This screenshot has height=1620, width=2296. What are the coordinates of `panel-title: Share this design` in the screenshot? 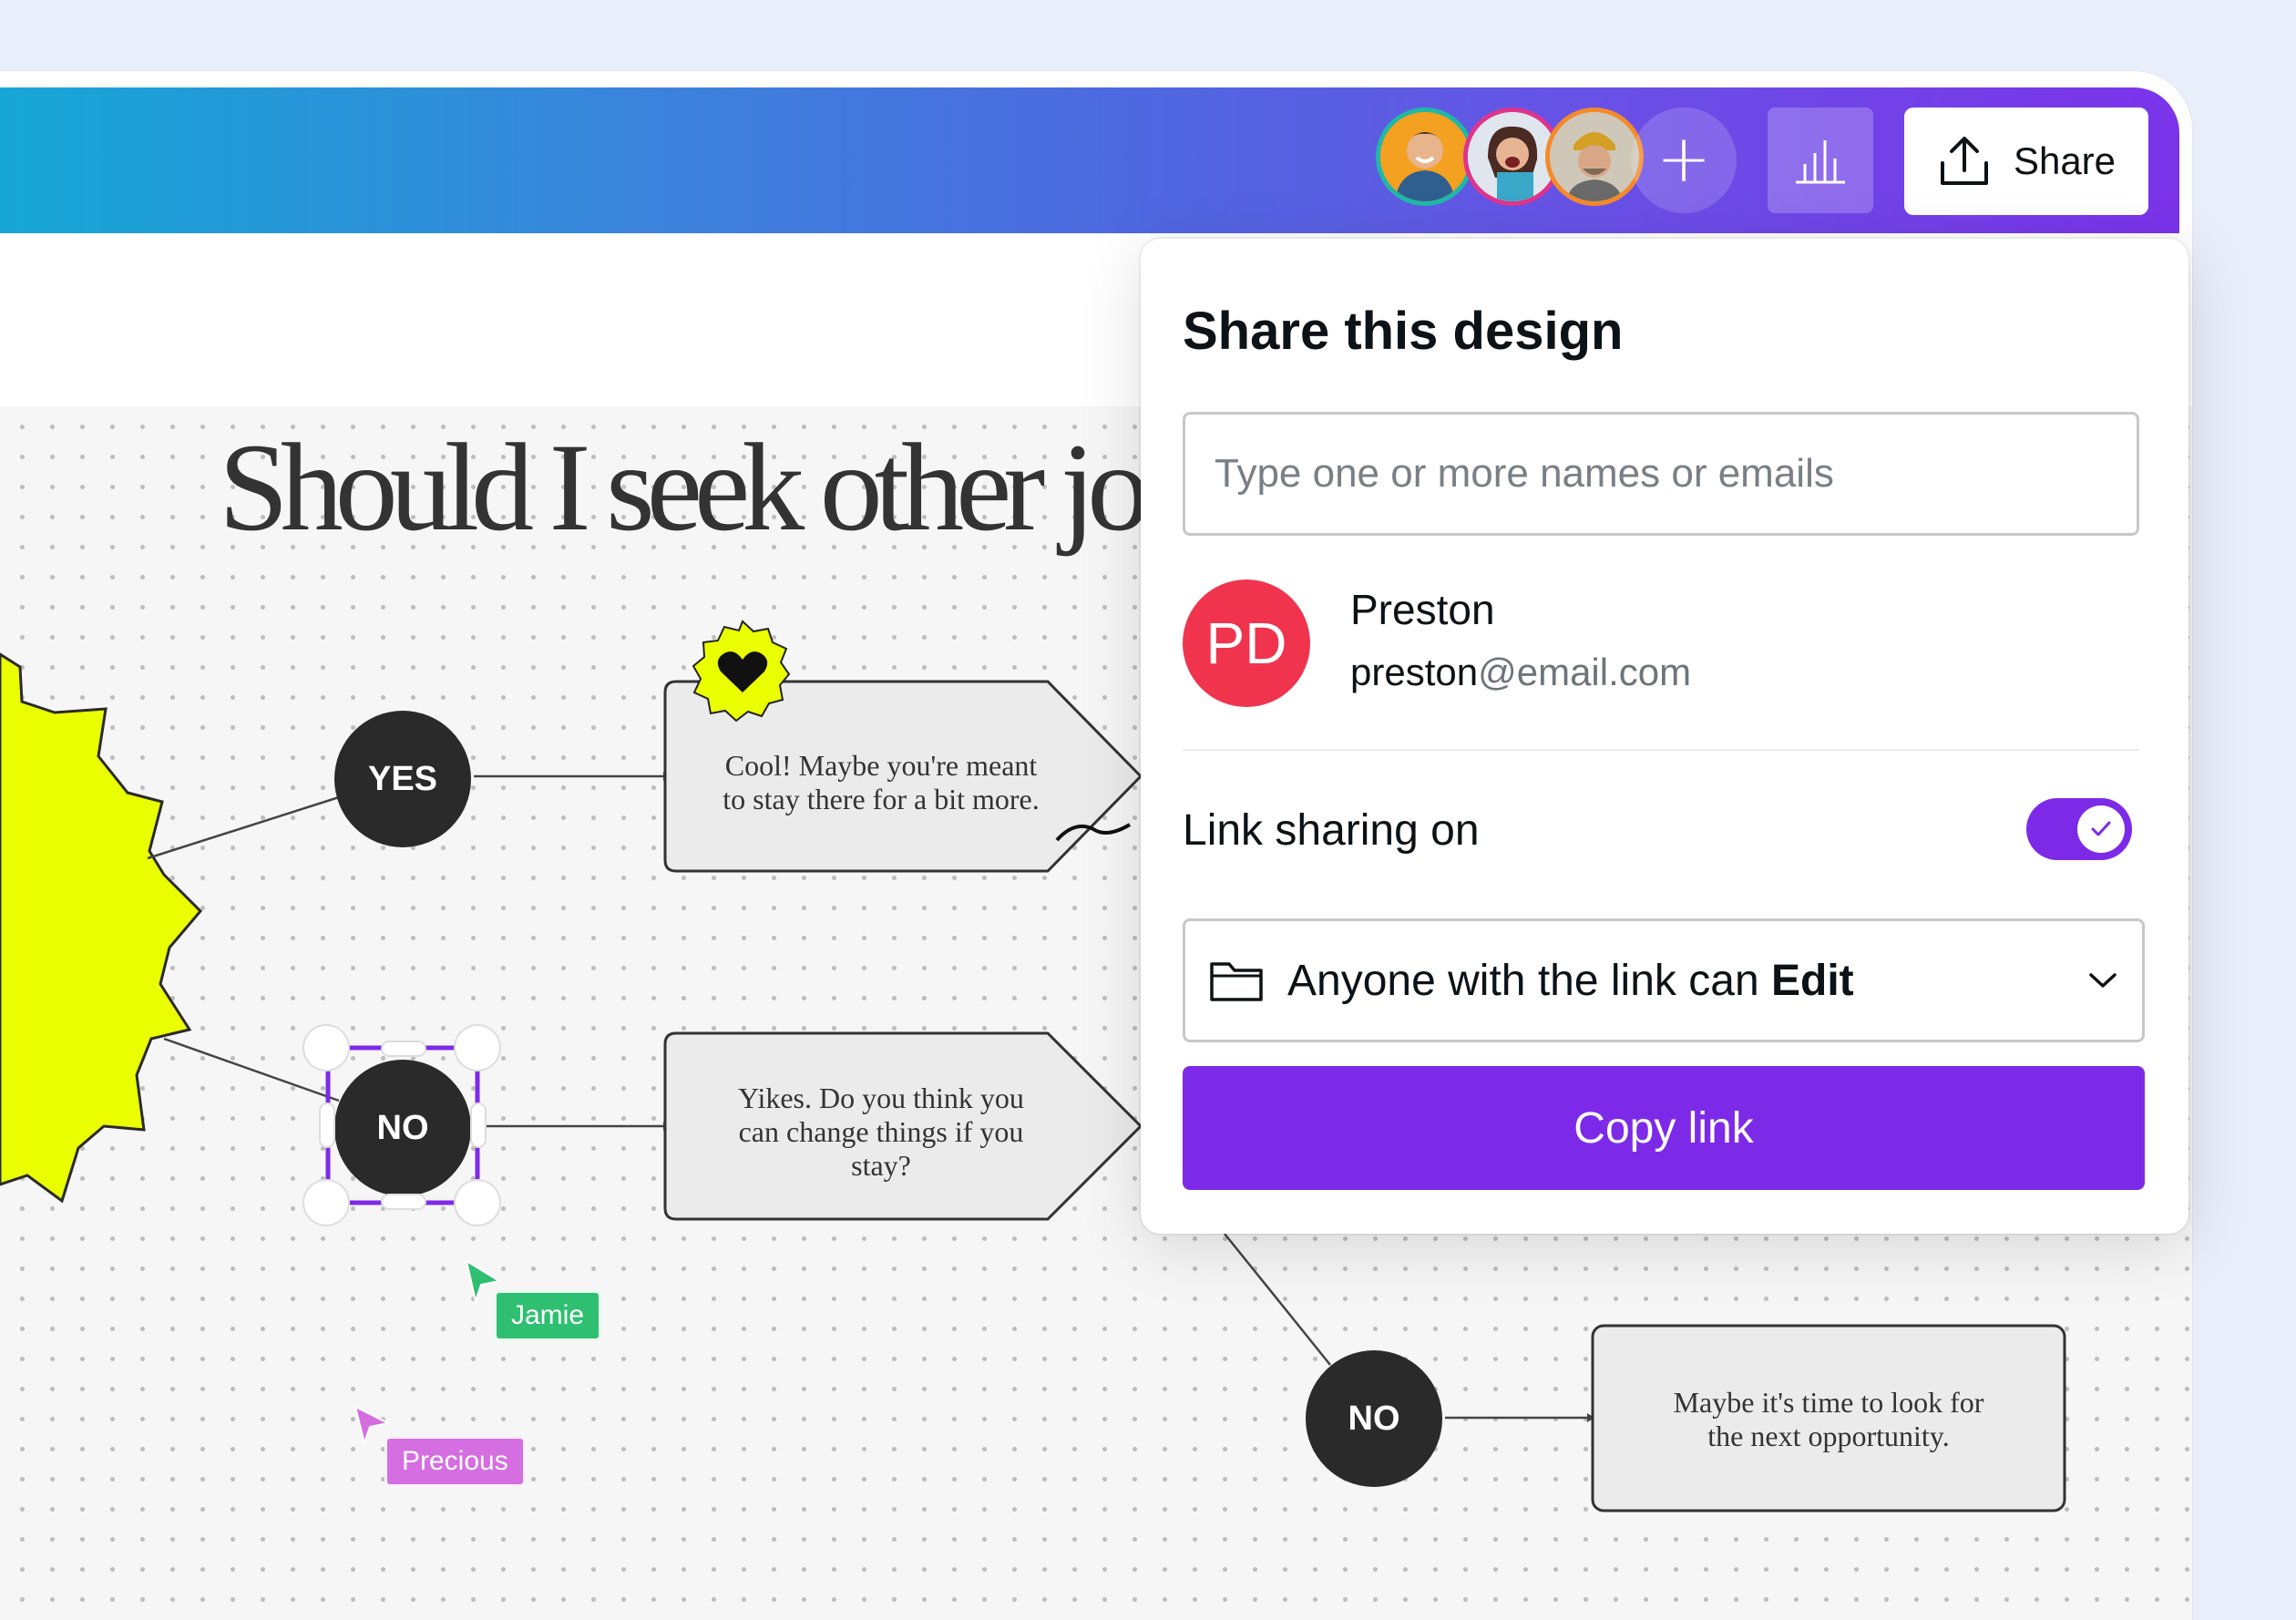 It's located at (1403, 331).